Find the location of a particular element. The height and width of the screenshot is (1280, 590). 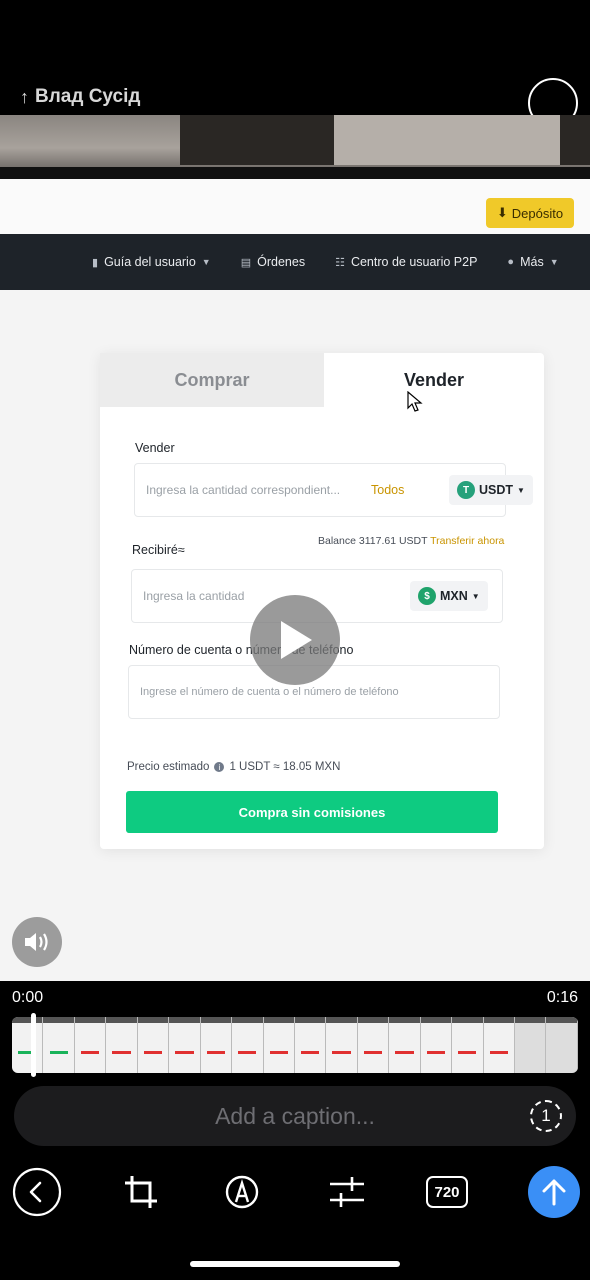

tab-buy: Comprar is located at coordinates (212, 380).